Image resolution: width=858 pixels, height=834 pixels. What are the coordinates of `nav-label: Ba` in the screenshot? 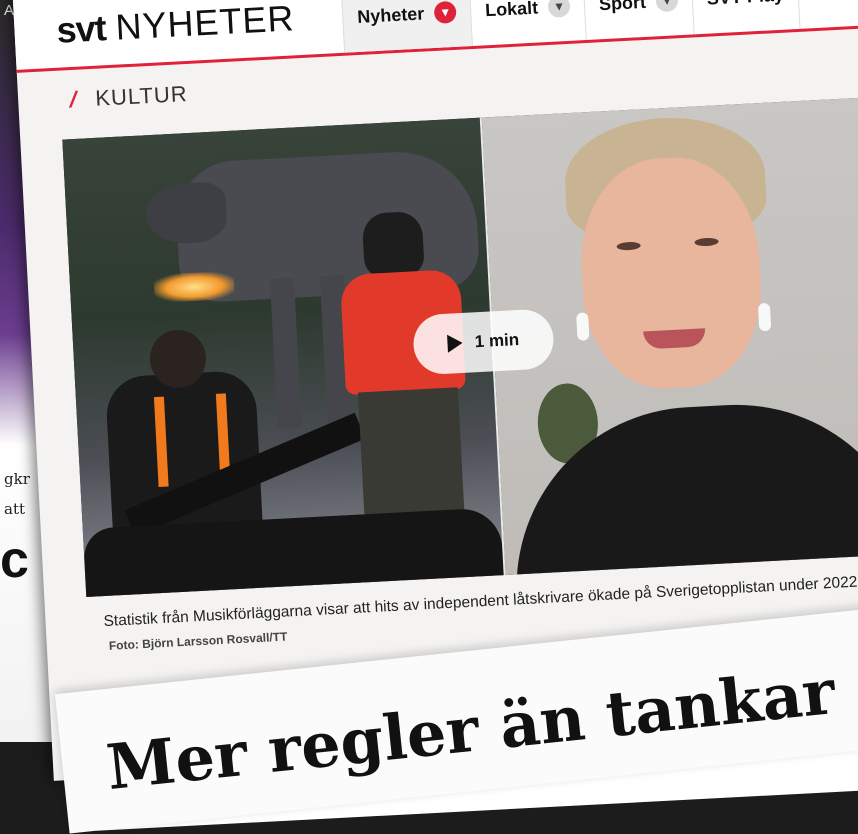 It's located at (824, 2).